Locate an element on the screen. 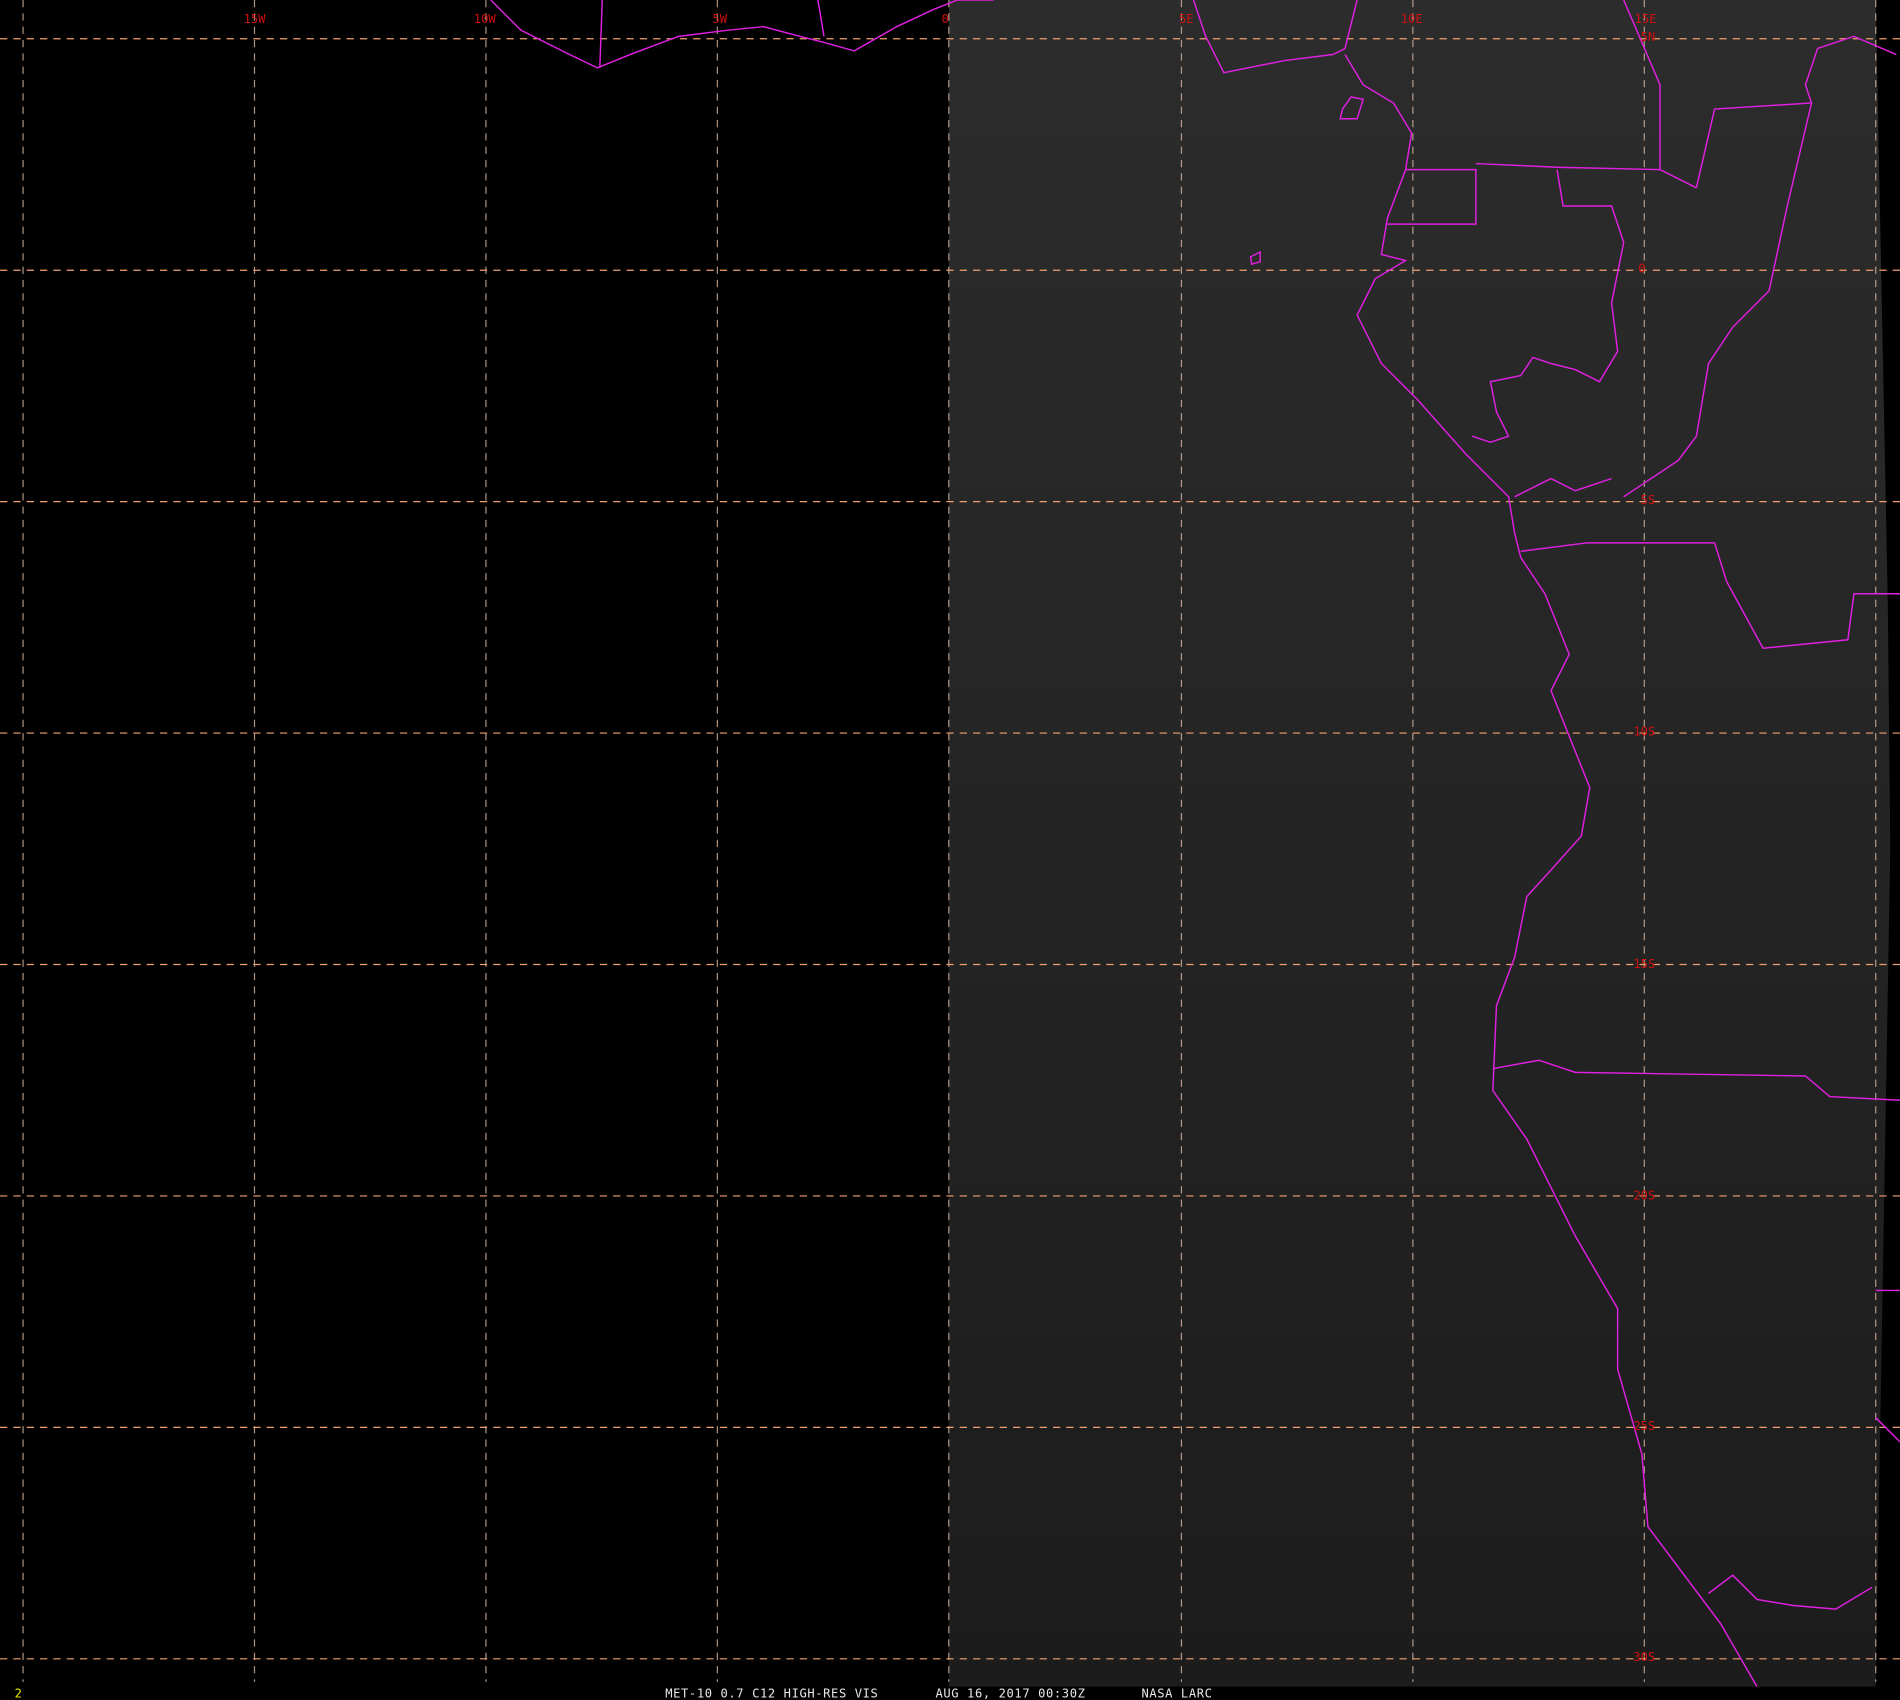  caption-product: MET-10 0.7 C12 HIGH-RES VIS is located at coordinates (771, 1693).